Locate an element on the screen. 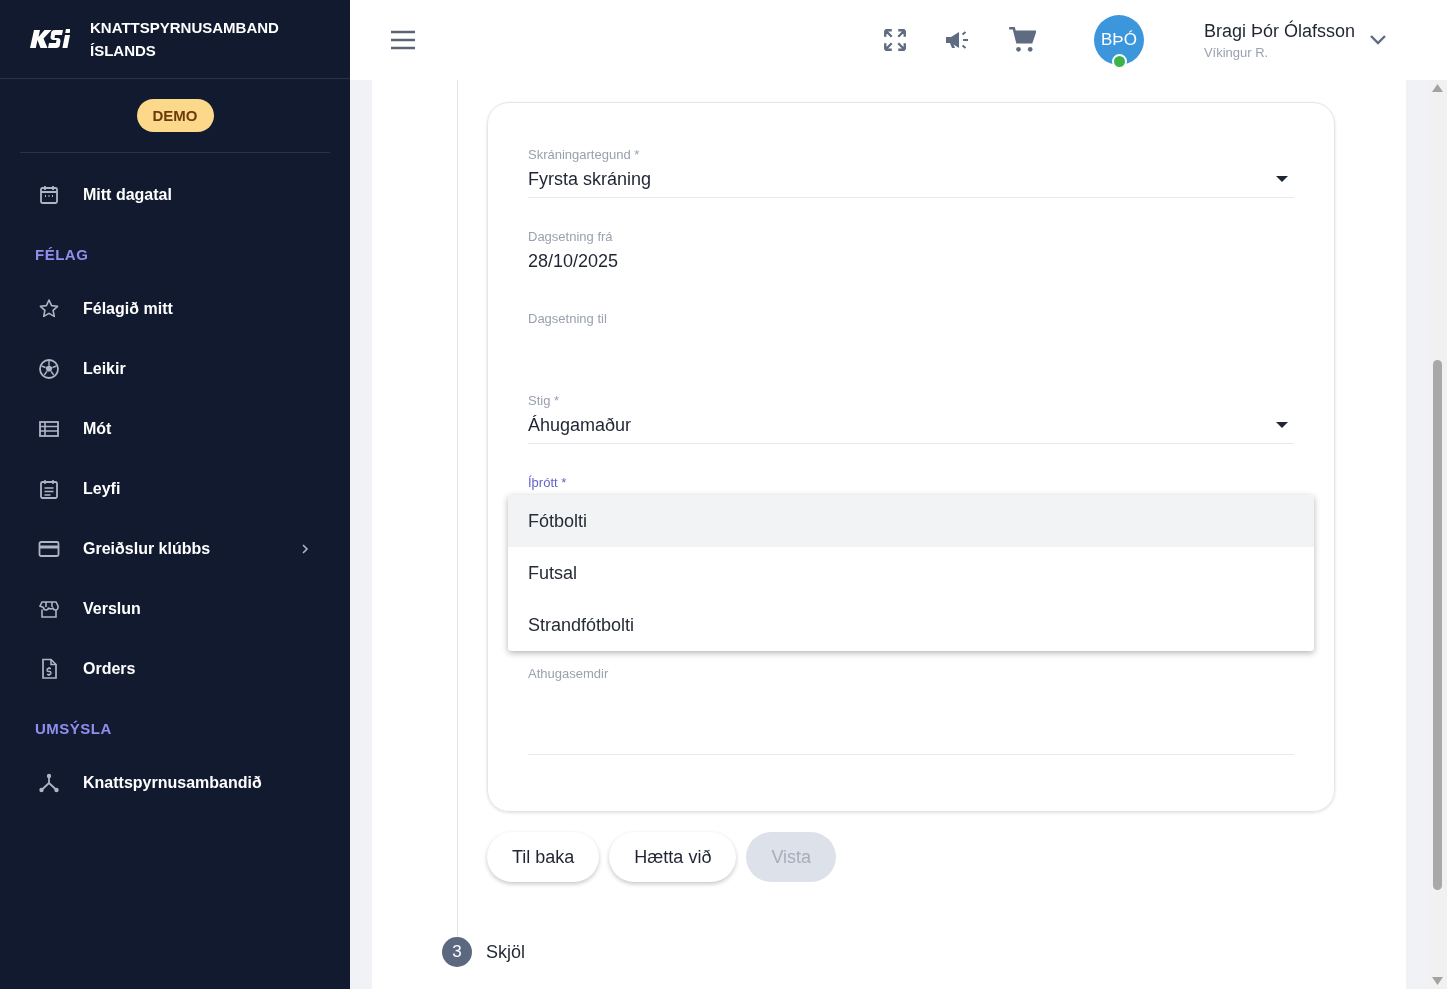 This screenshot has width=1447, height=989. document-icon is located at coordinates (49, 489).